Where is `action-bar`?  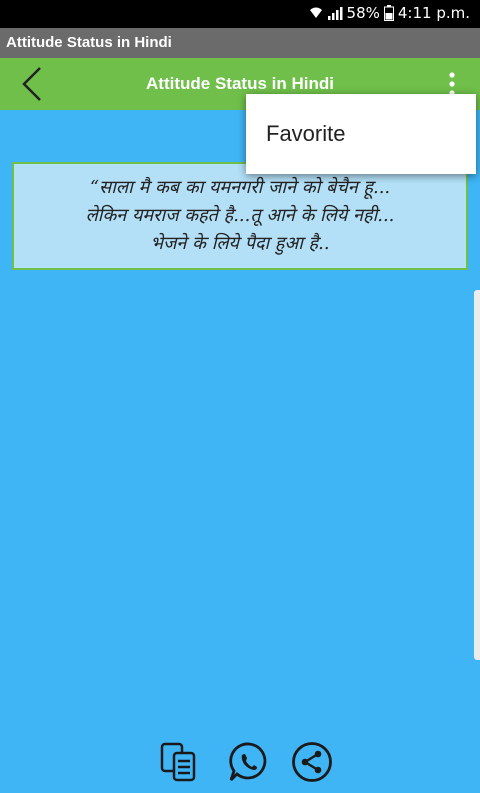
action-bar is located at coordinates (240, 762).